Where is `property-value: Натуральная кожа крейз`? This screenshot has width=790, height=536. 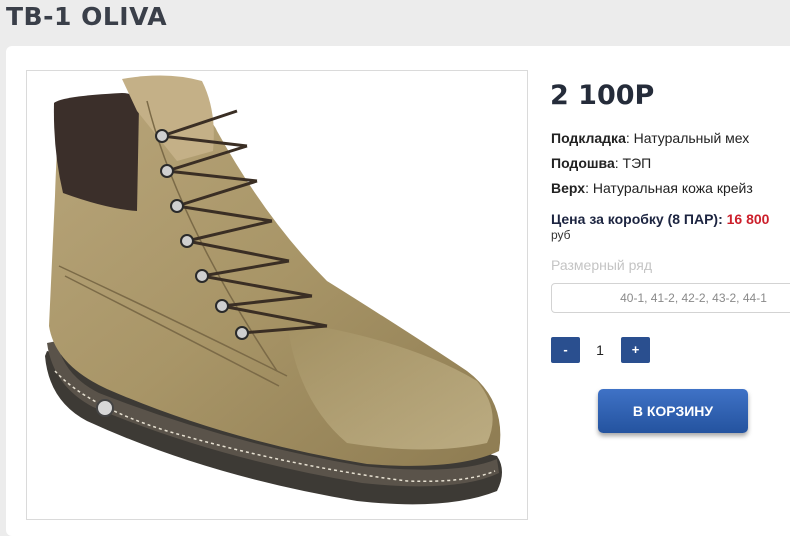 property-value: Натуральная кожа крейз is located at coordinates (672, 188).